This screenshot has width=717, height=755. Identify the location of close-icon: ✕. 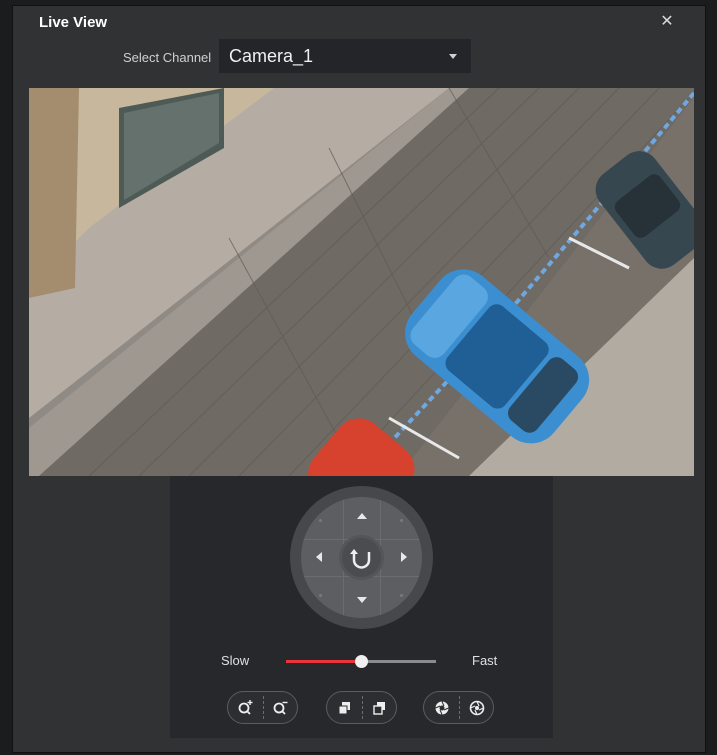
(667, 22).